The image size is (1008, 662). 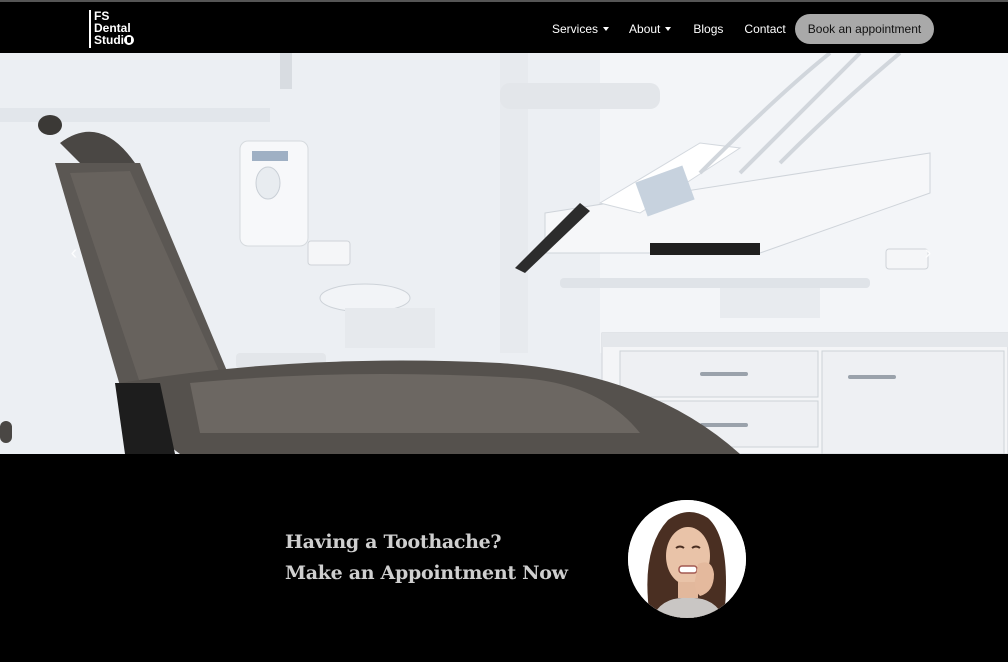 I want to click on book-appointment-button: Book an appointment, so click(x=864, y=29).